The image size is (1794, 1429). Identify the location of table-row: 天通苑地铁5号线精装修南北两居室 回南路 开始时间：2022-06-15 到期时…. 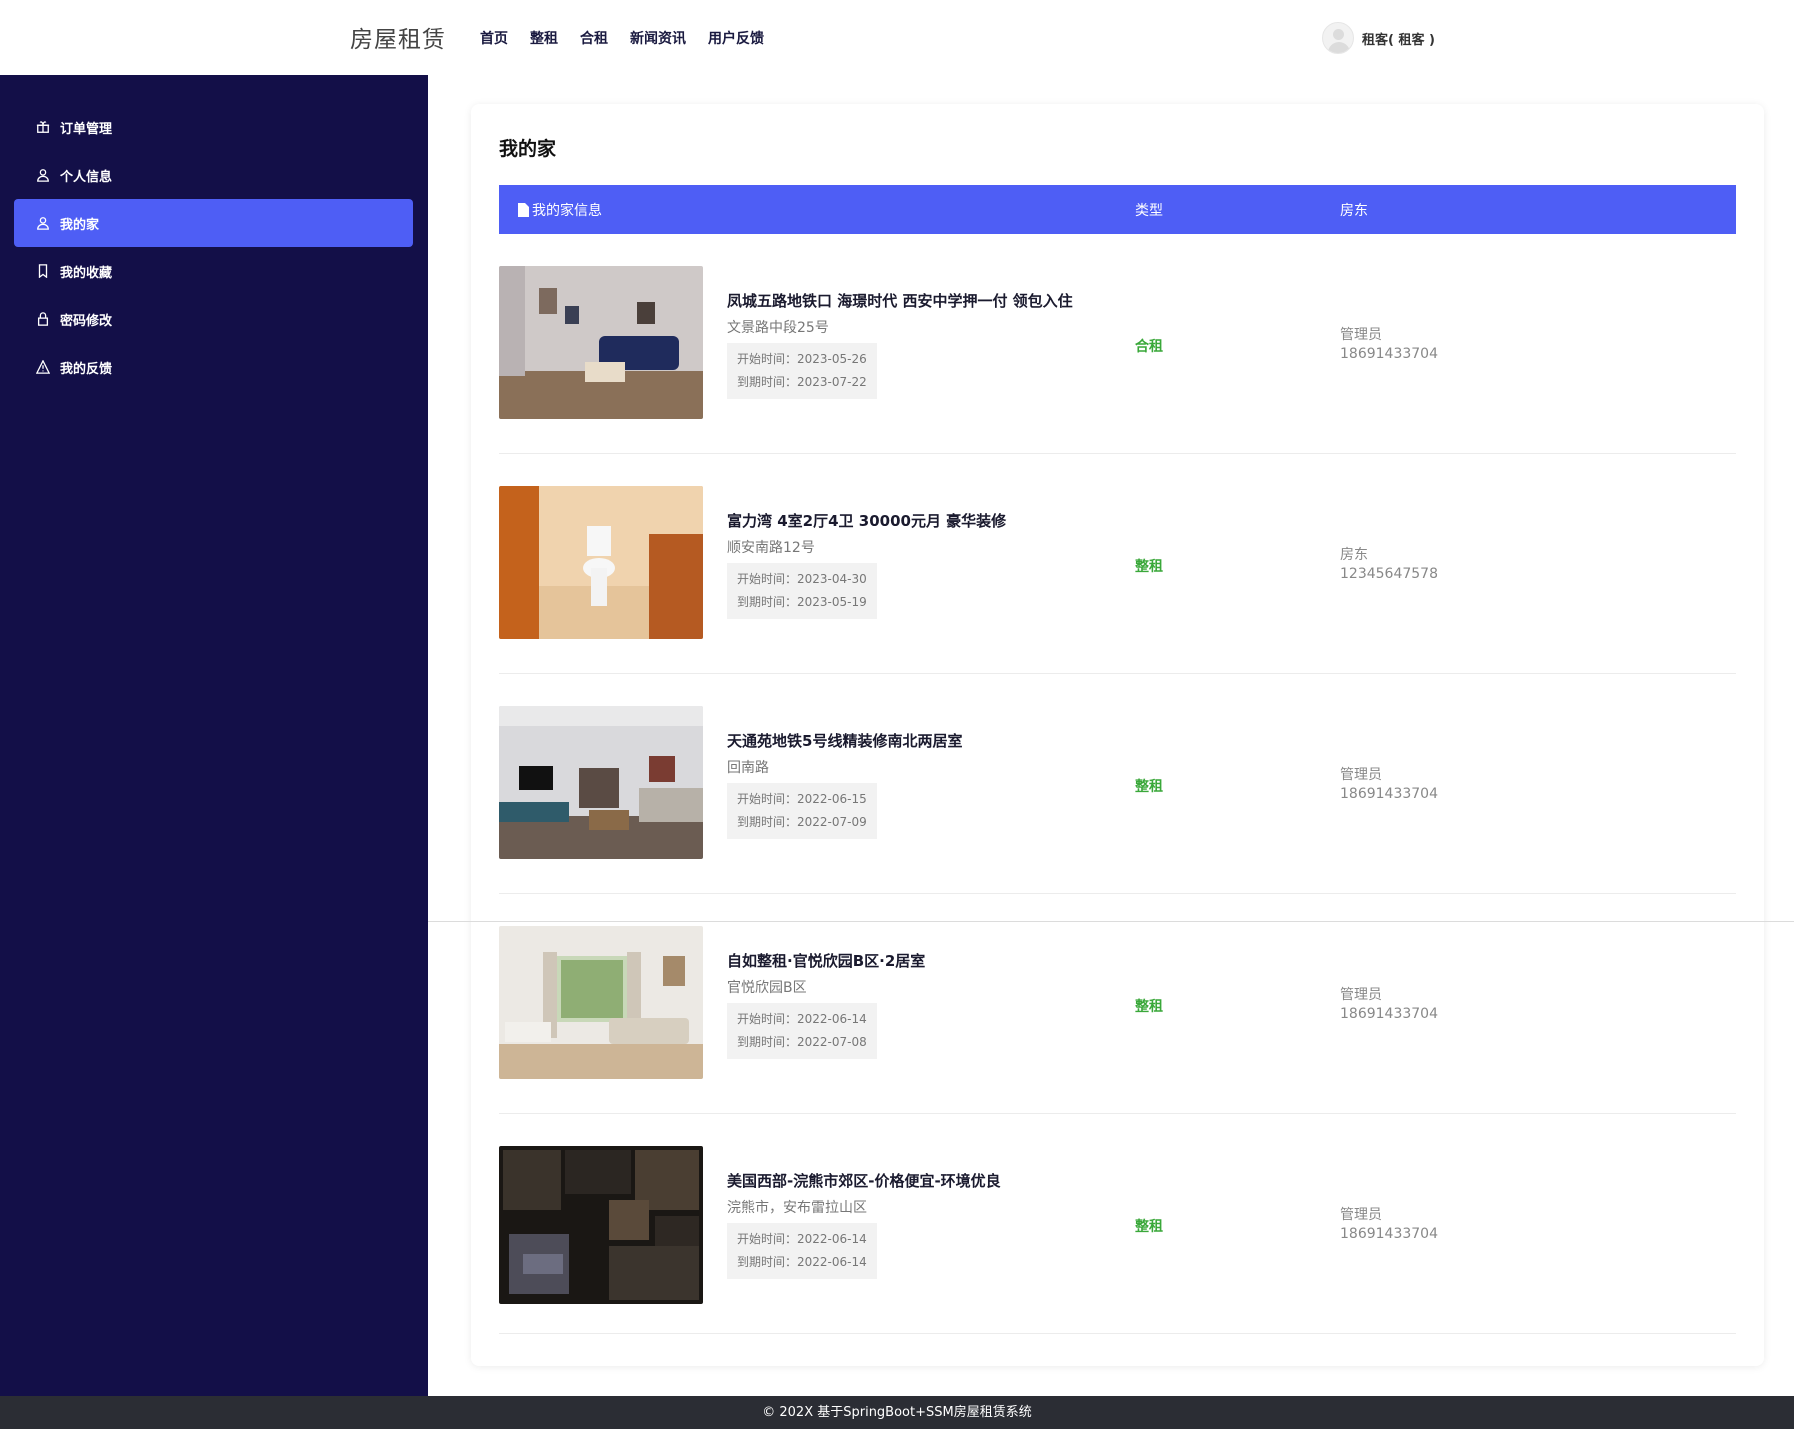
(1117, 784).